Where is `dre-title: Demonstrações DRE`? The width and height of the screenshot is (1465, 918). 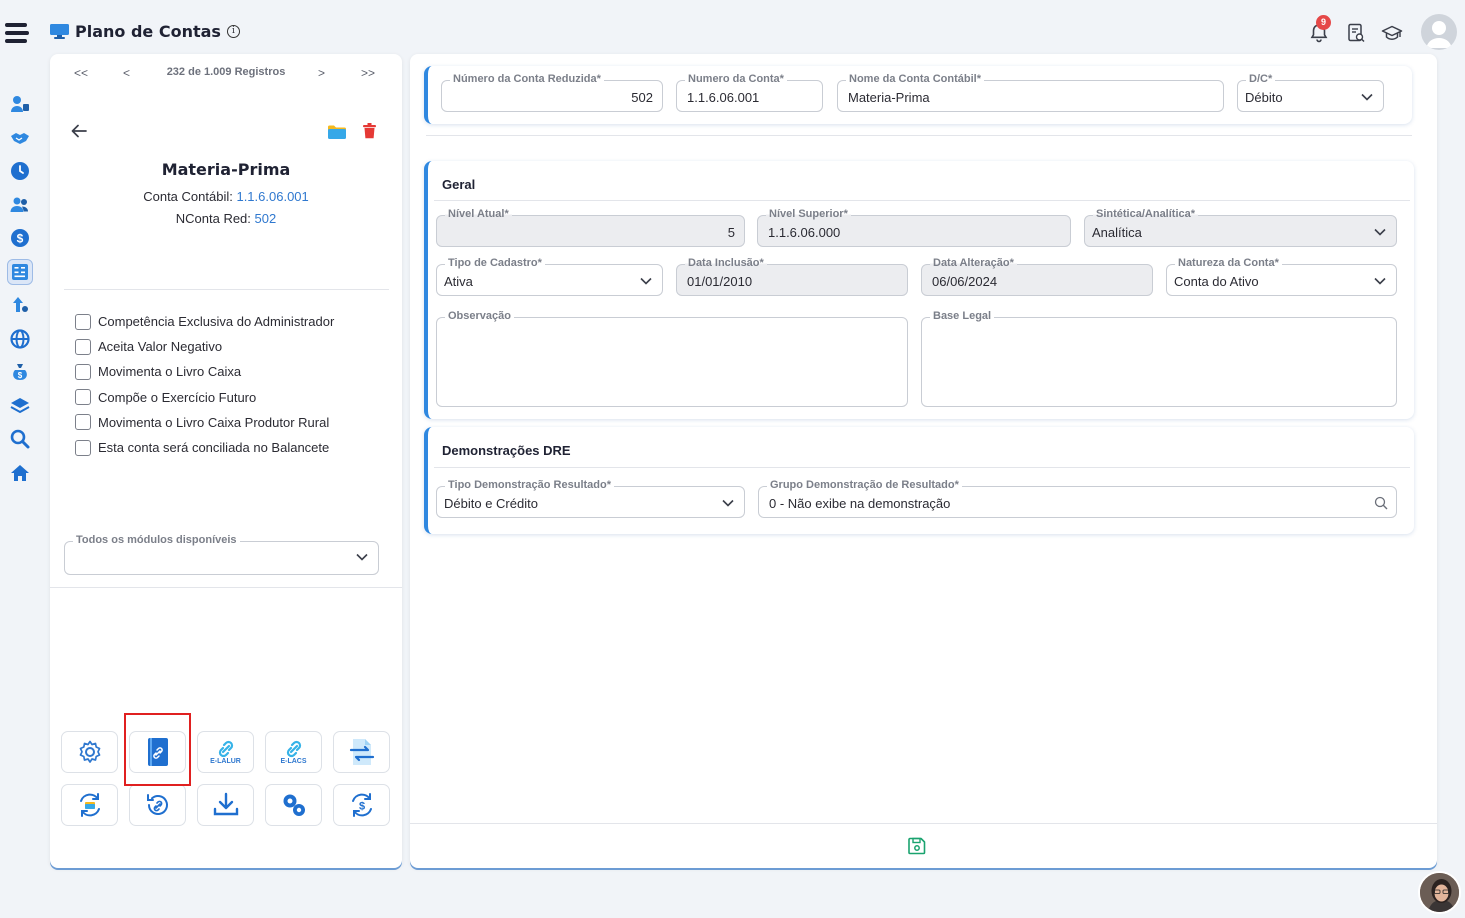 dre-title: Demonstrações DRE is located at coordinates (506, 450).